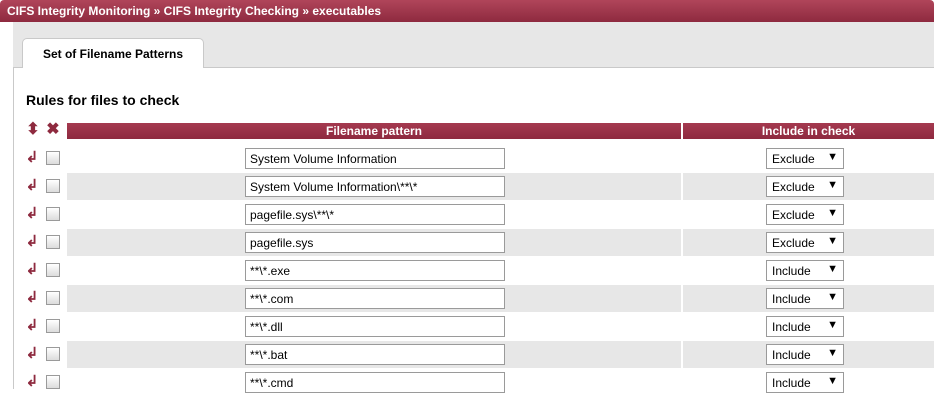 The width and height of the screenshot is (934, 396). Describe the element at coordinates (33, 130) in the screenshot. I see `move-arrow-icon: ⬍` at that location.